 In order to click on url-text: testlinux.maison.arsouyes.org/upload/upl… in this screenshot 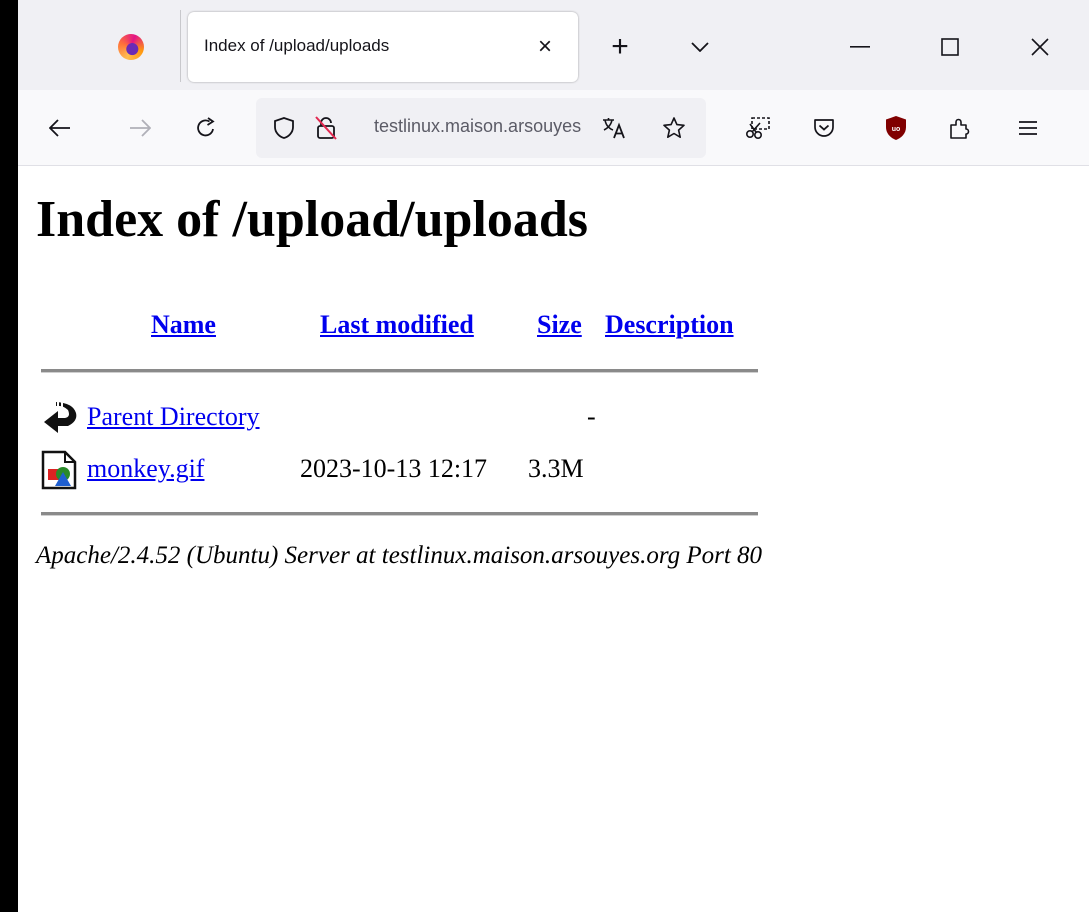, I will do `click(478, 126)`.